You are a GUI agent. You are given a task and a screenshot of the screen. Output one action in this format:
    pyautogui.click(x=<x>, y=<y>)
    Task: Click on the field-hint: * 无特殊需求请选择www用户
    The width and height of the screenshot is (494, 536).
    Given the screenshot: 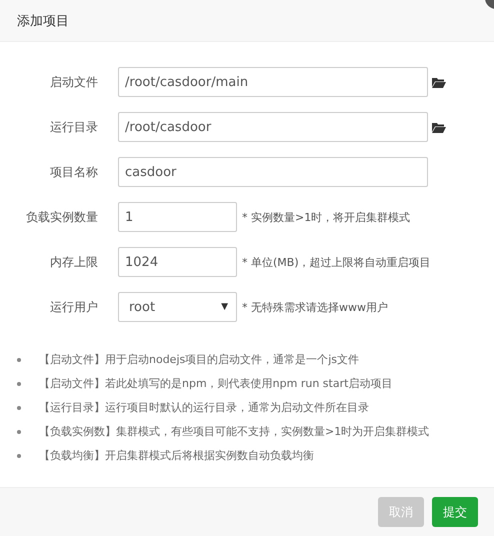 What is the action you would take?
    pyautogui.click(x=315, y=307)
    